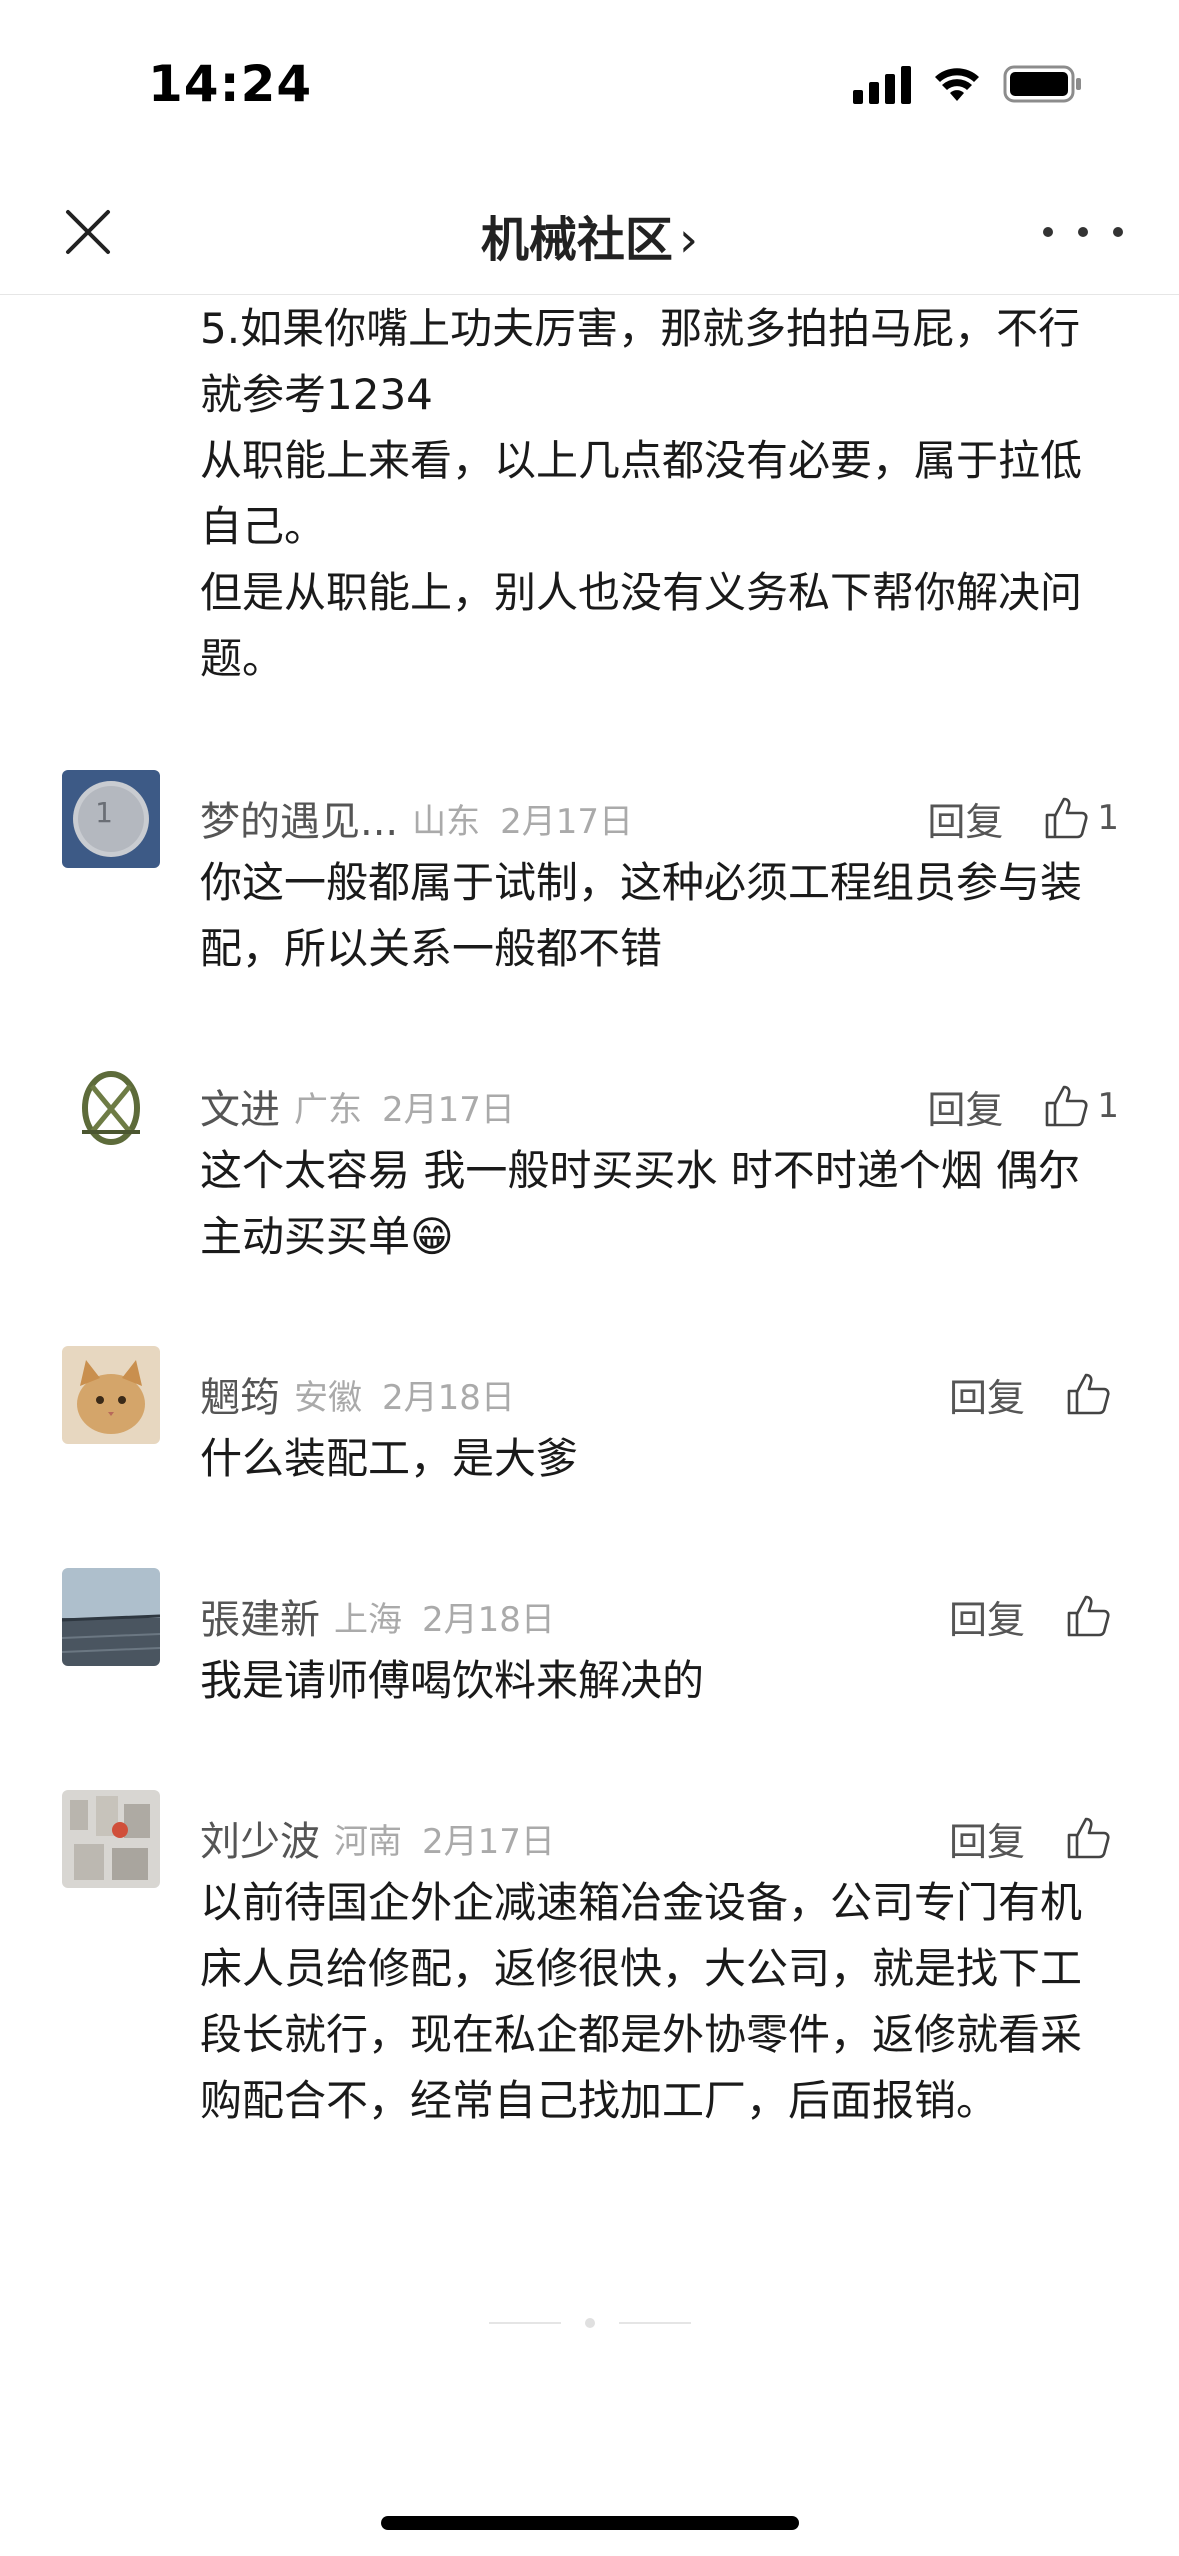  Describe the element at coordinates (240, 1394) in the screenshot. I see `comment-author: 魍筠` at that location.